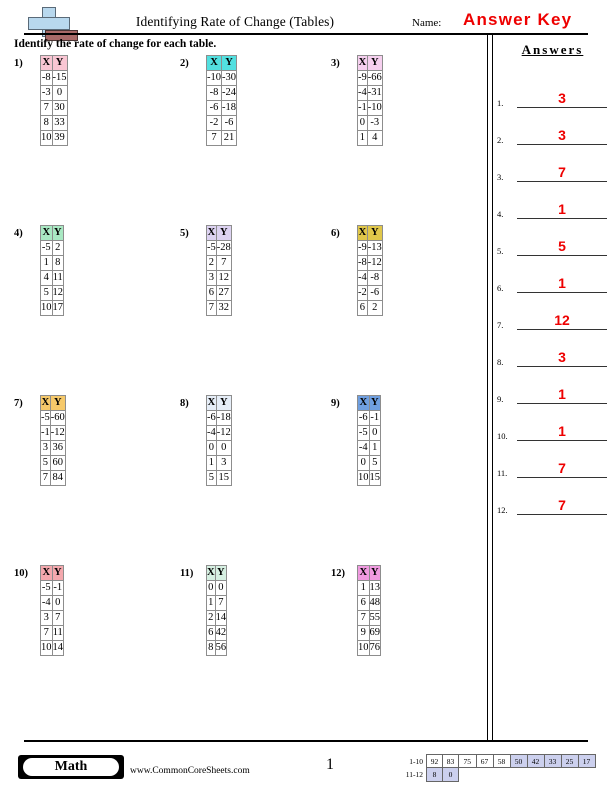  I want to click on table-cell-x: -8, so click(214, 93).